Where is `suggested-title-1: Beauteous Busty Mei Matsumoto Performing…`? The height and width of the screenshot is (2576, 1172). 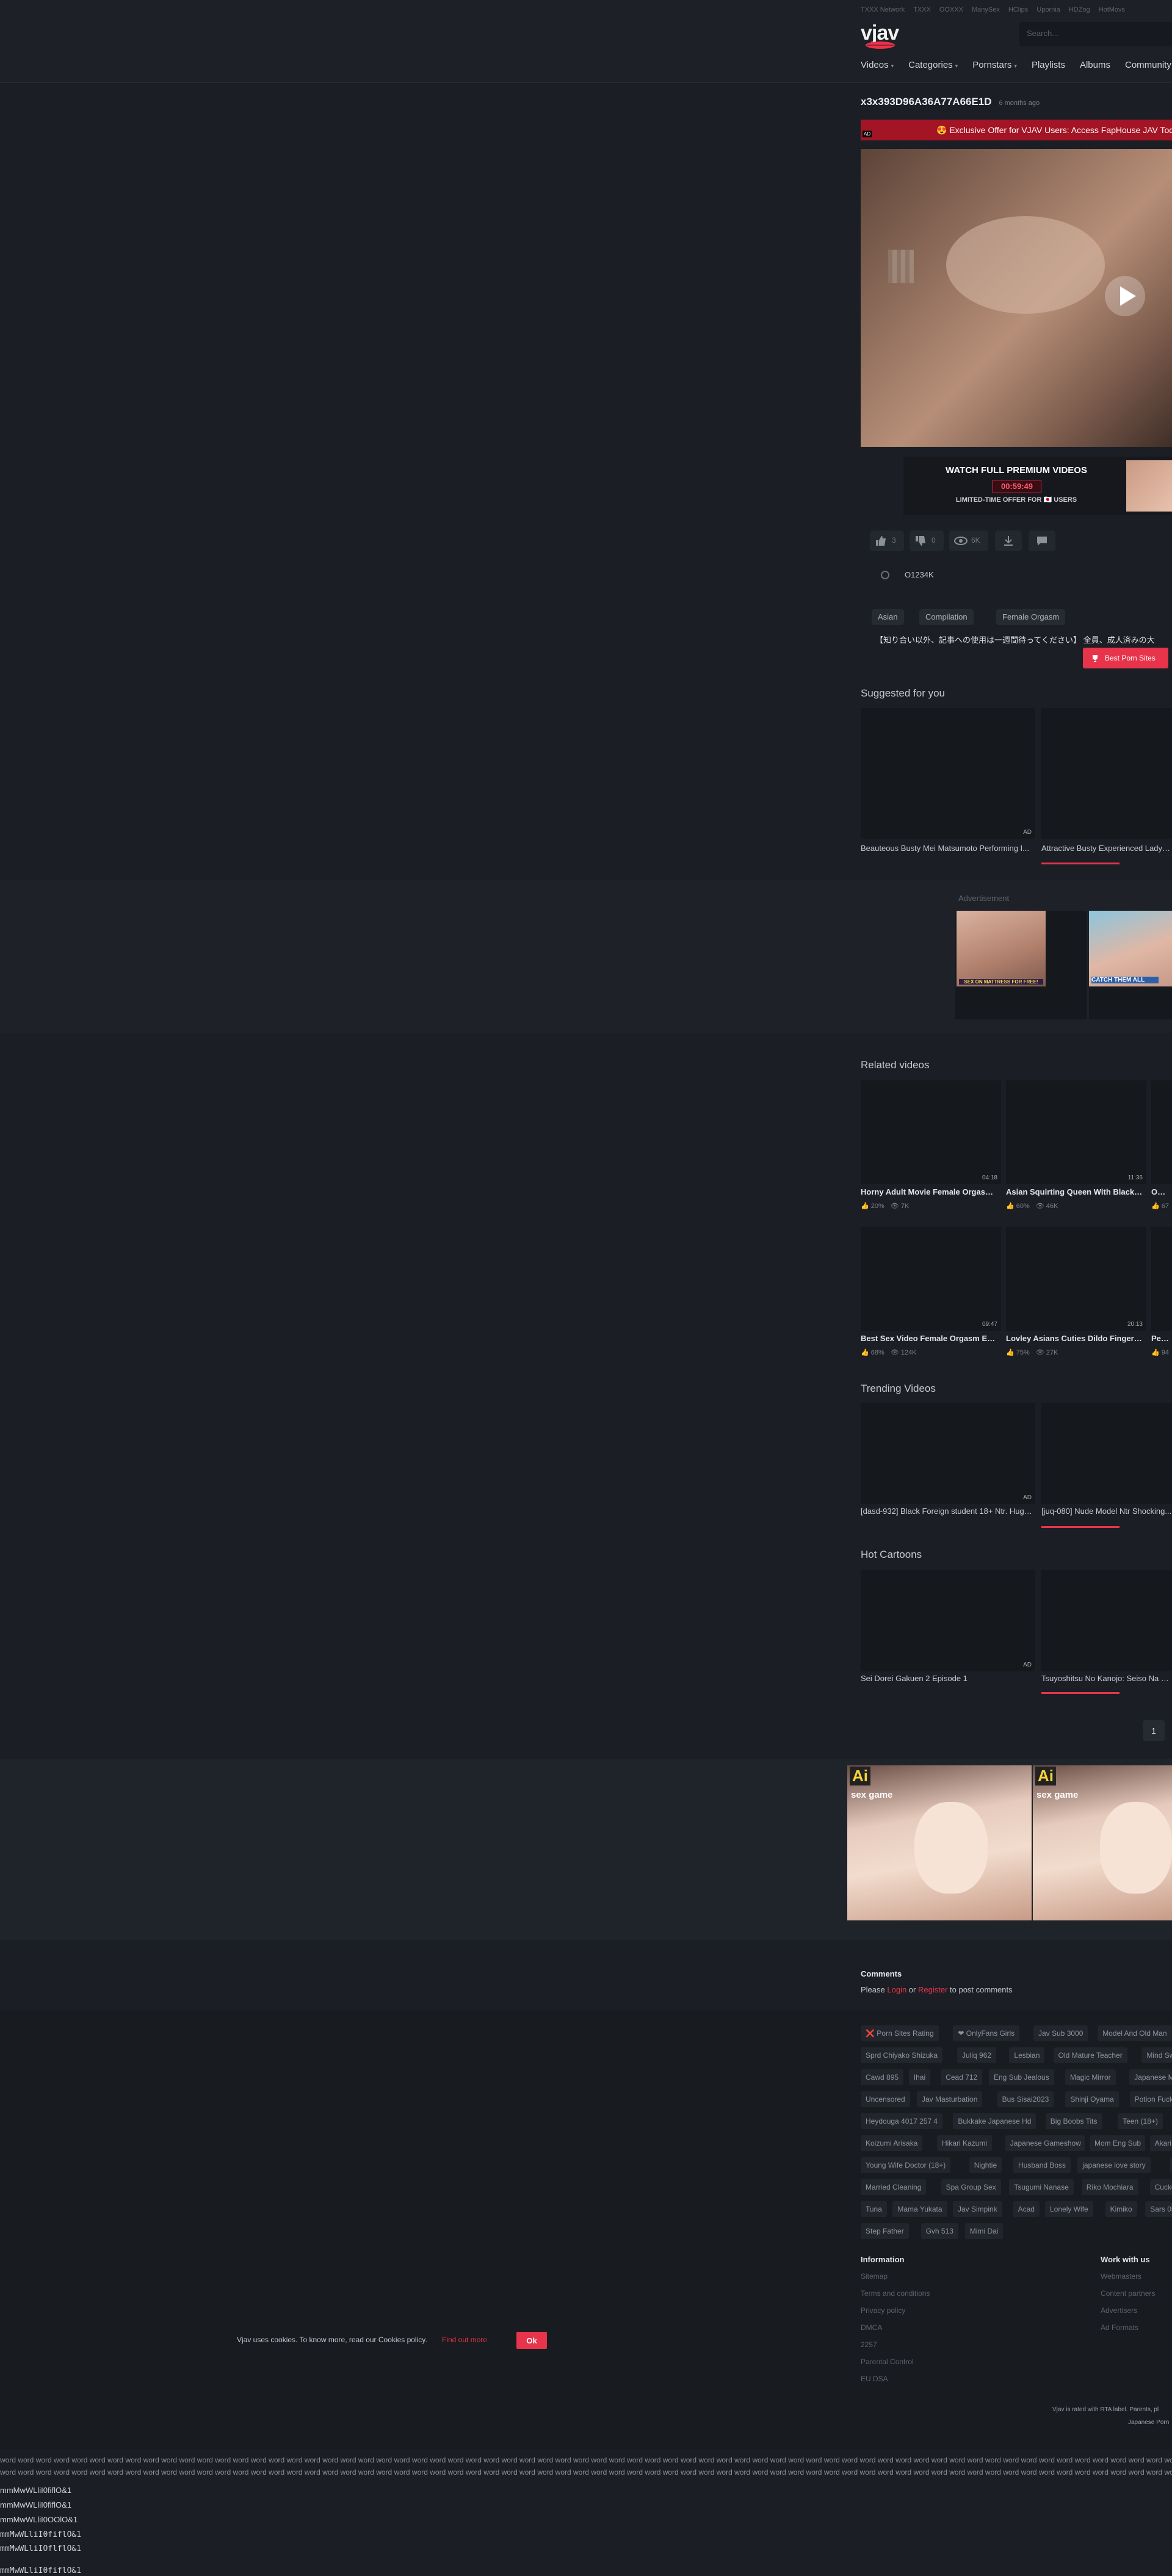
suggested-title-1: Beauteous Busty Mei Matsumoto Performing… is located at coordinates (947, 848).